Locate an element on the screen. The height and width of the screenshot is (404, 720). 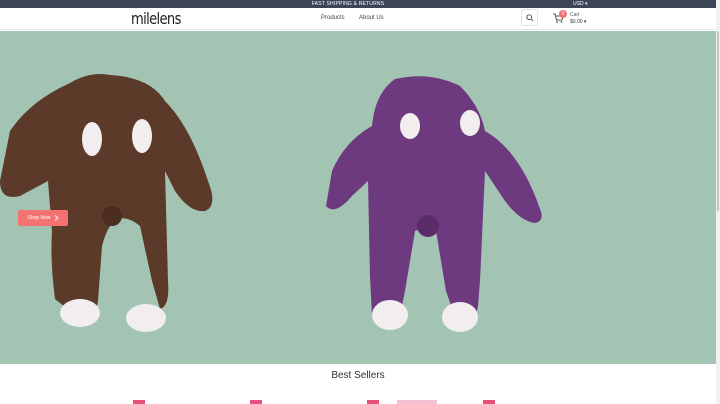
site-logo: milelens is located at coordinates (156, 18).